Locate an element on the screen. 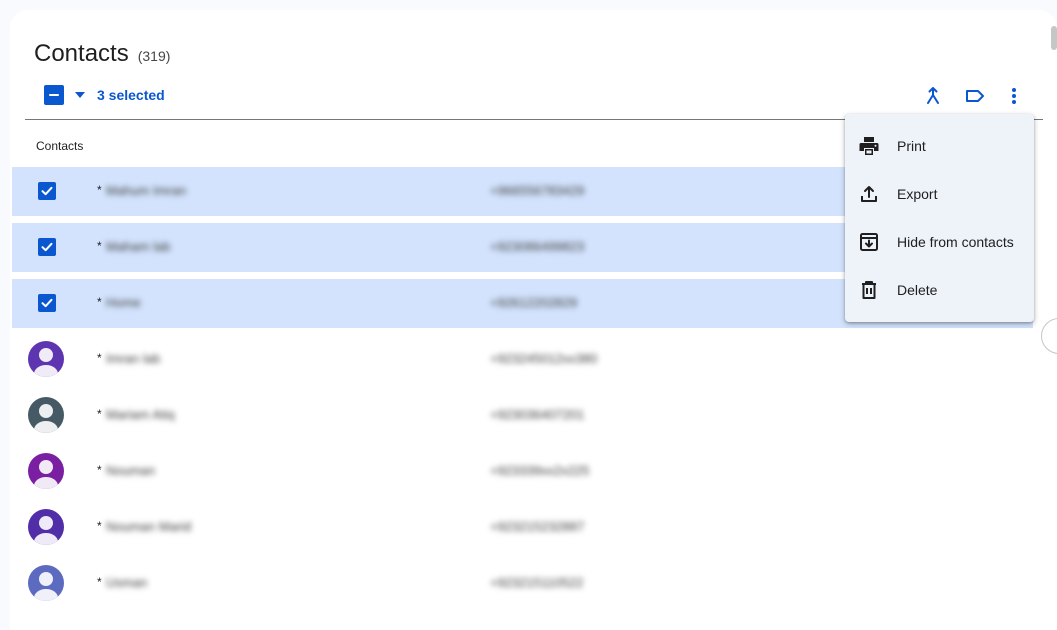 This screenshot has width=1057, height=630. menu-item-hide-from-contacts: Hide from contacts is located at coordinates (939, 242).